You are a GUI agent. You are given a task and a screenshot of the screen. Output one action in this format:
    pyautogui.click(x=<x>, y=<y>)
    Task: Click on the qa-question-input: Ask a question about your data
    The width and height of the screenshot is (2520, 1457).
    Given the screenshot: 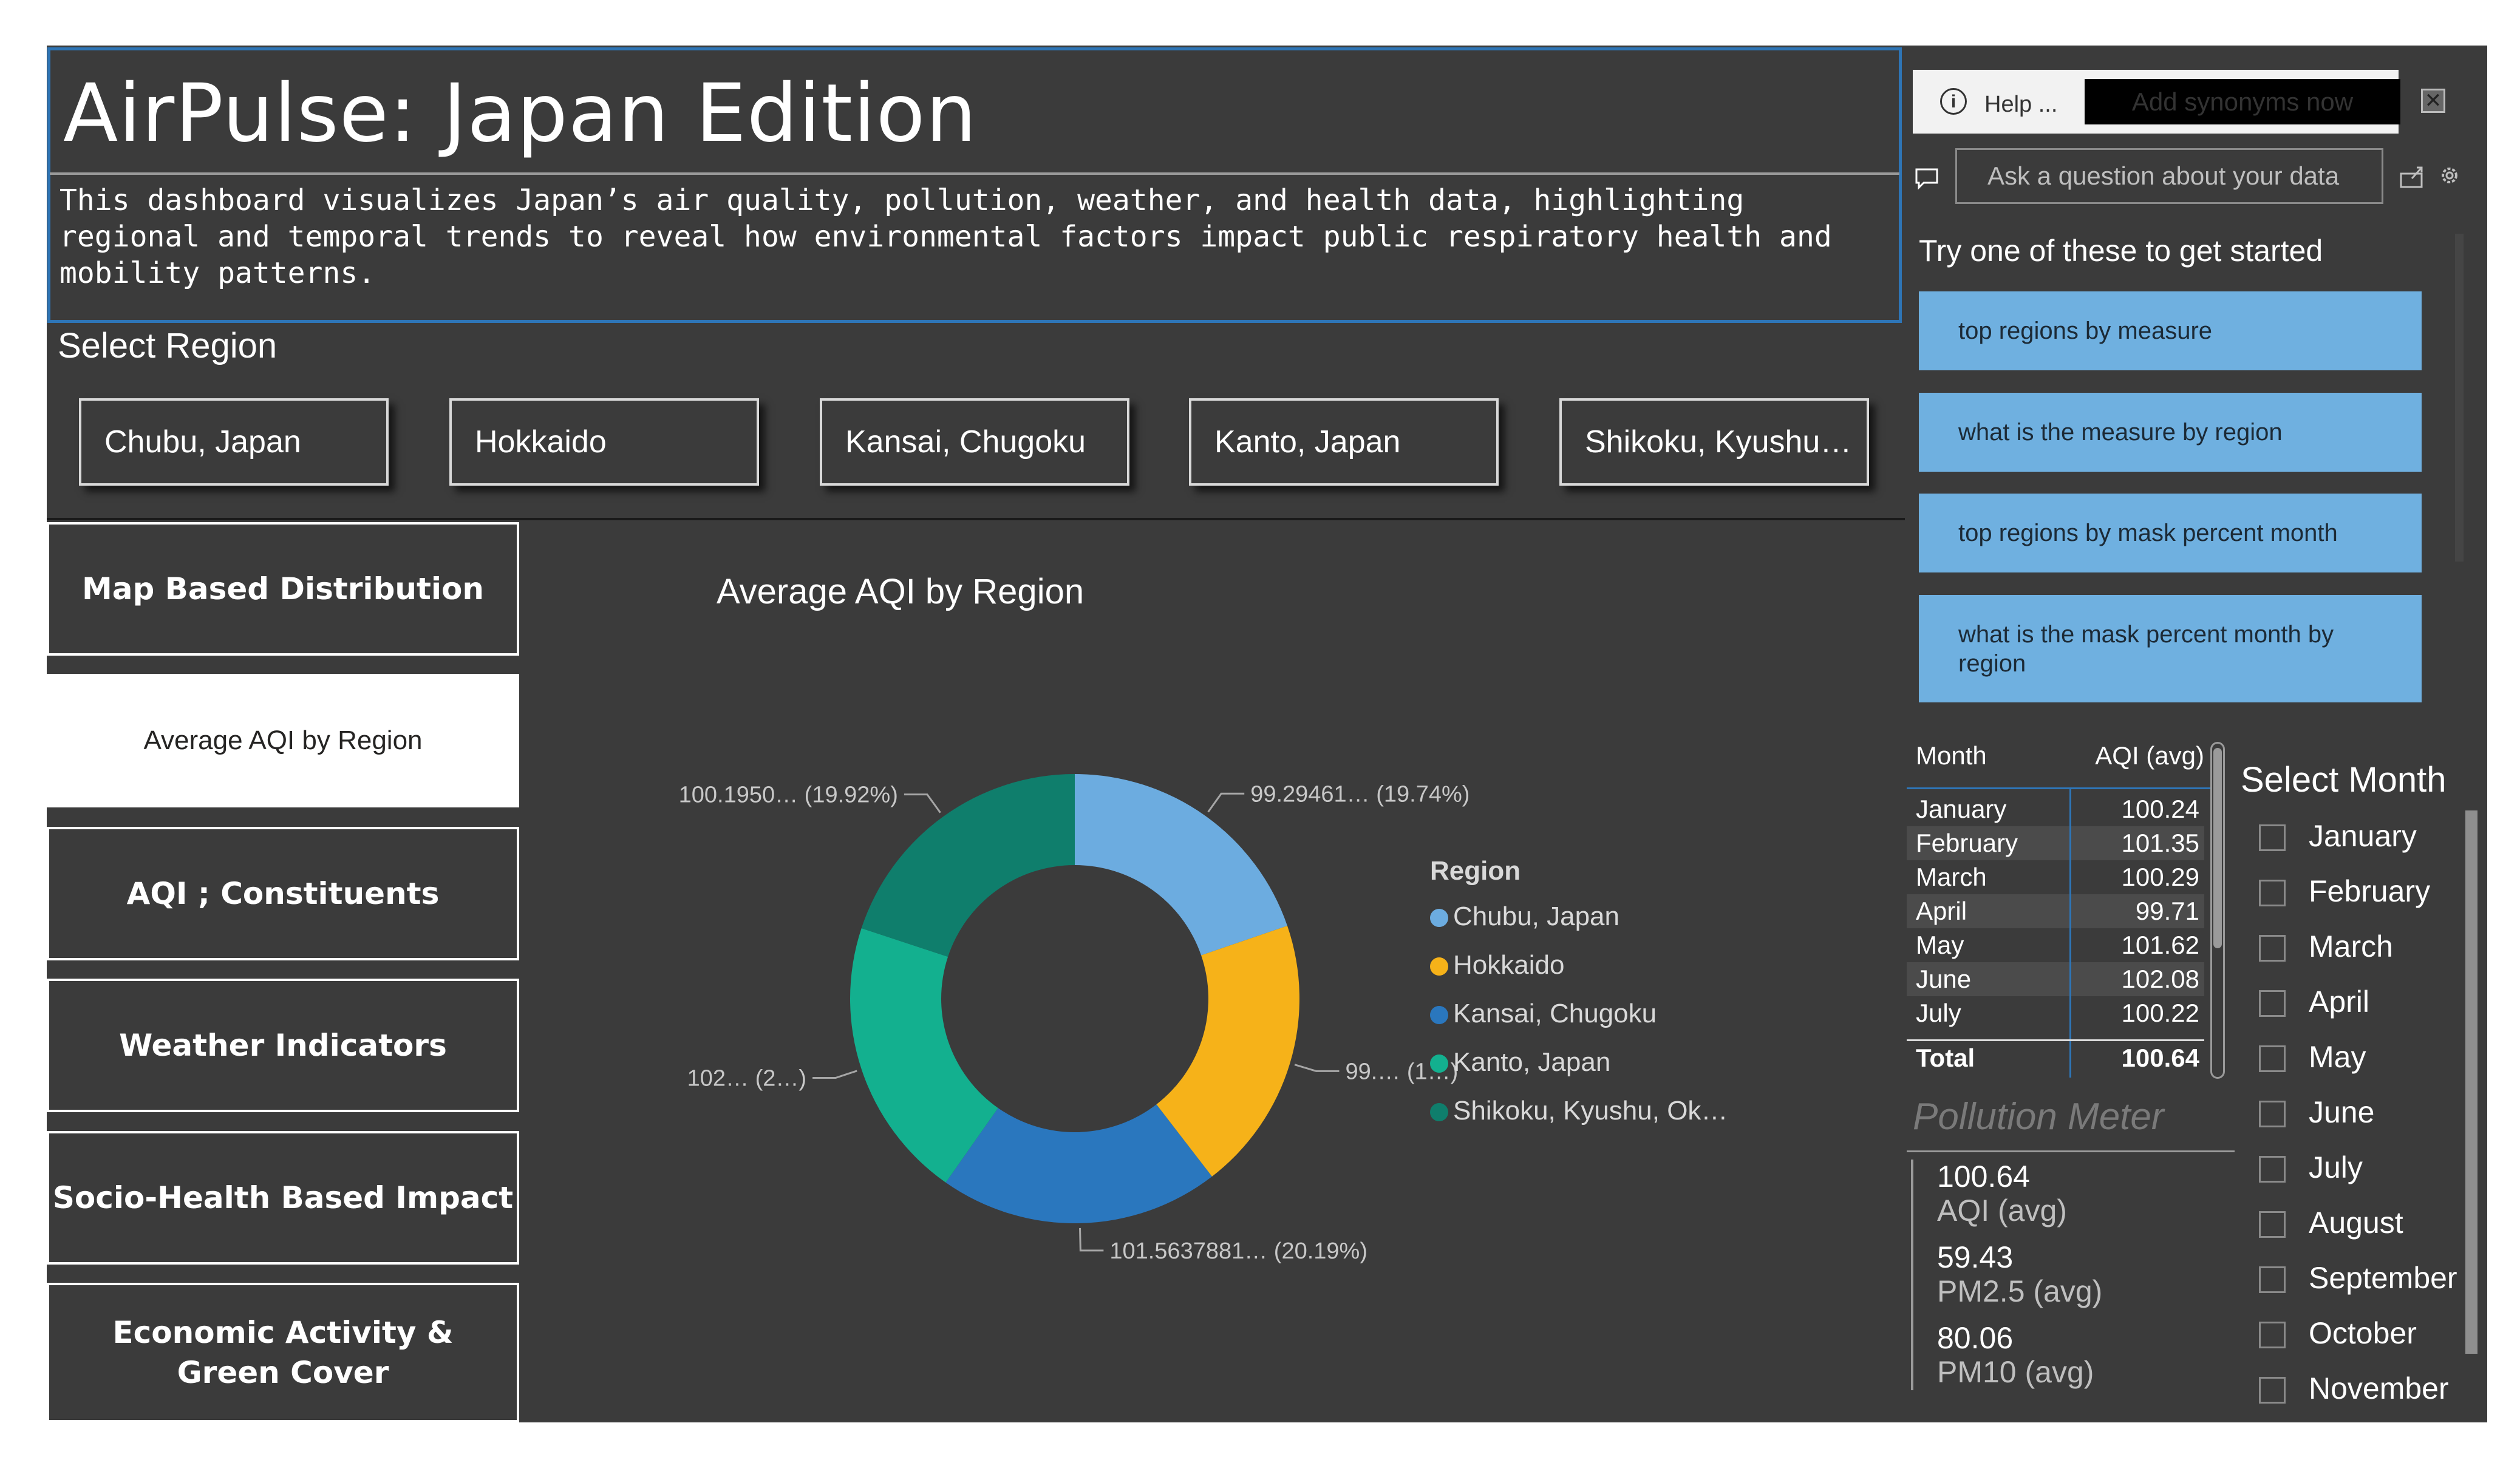 What is the action you would take?
    pyautogui.click(x=2169, y=176)
    